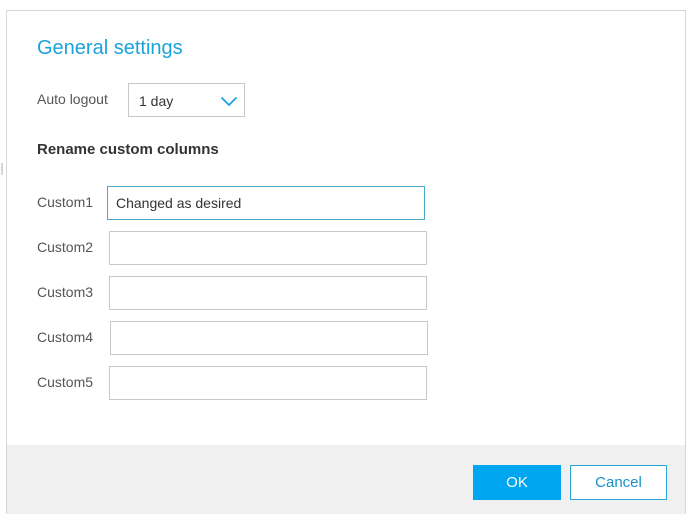 The height and width of the screenshot is (522, 698). I want to click on dialog-footer: OK Cancel, so click(346, 479).